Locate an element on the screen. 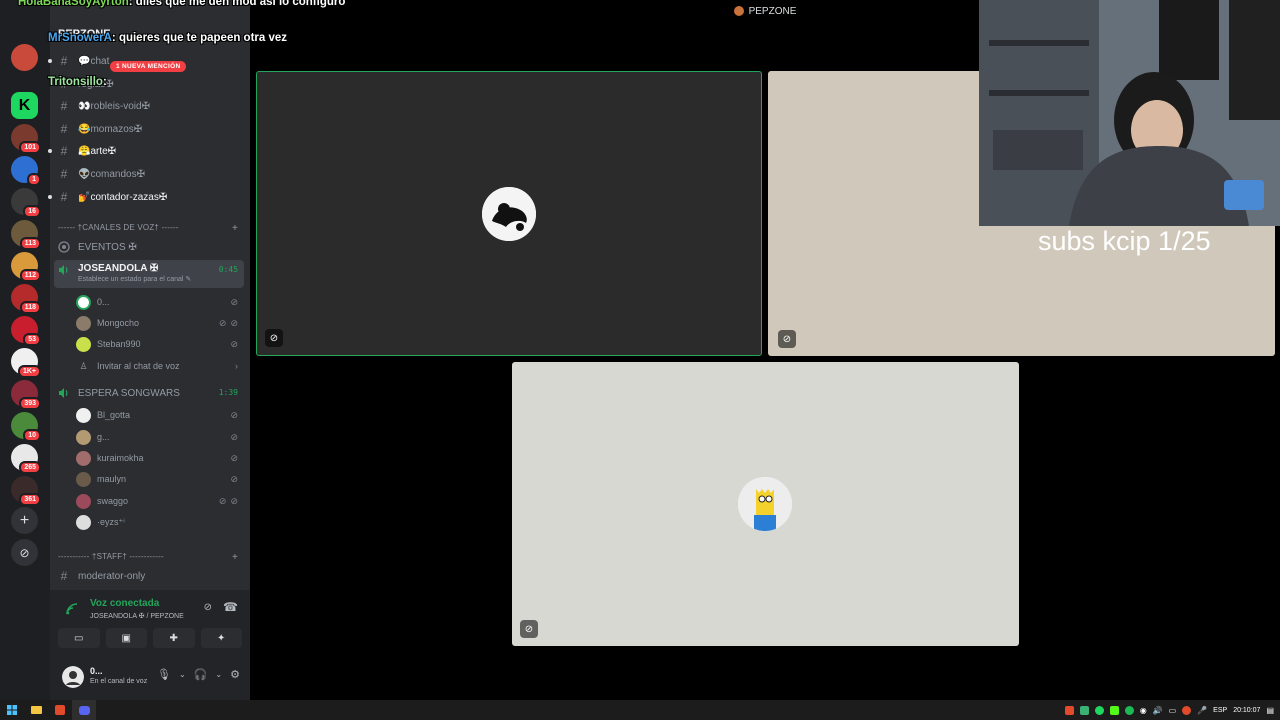  activities-icon: ✚ is located at coordinates (173, 638).